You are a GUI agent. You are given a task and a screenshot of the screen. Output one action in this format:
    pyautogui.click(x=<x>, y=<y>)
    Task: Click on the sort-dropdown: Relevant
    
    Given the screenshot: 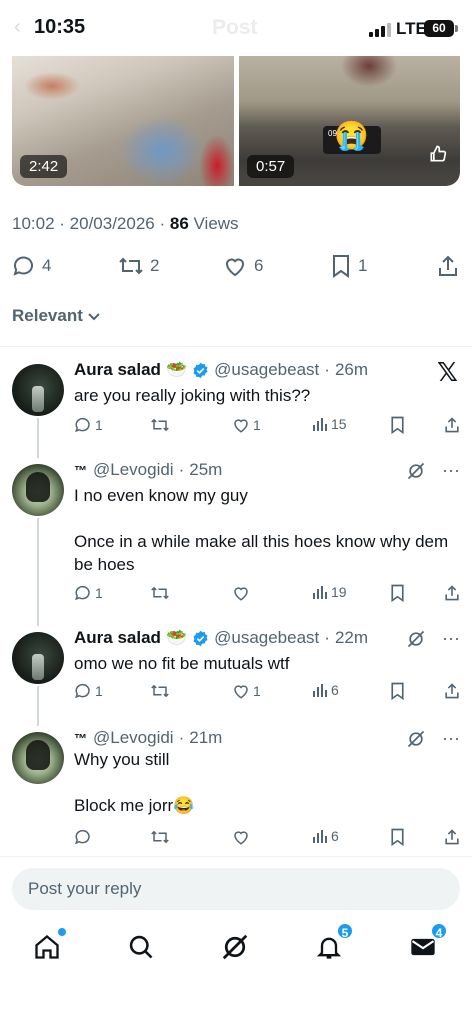 What is the action you would take?
    pyautogui.click(x=56, y=316)
    